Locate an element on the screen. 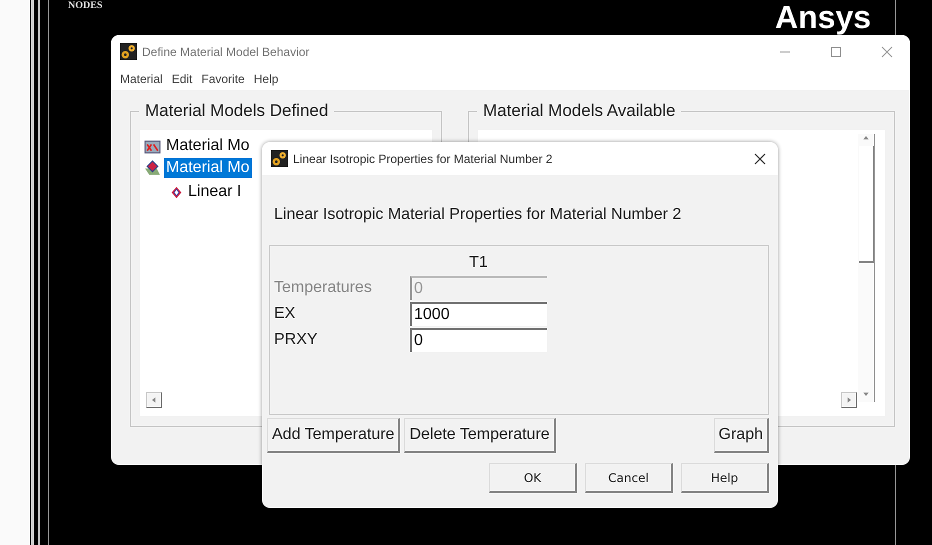  tree-item: Linear I is located at coordinates (215, 192).